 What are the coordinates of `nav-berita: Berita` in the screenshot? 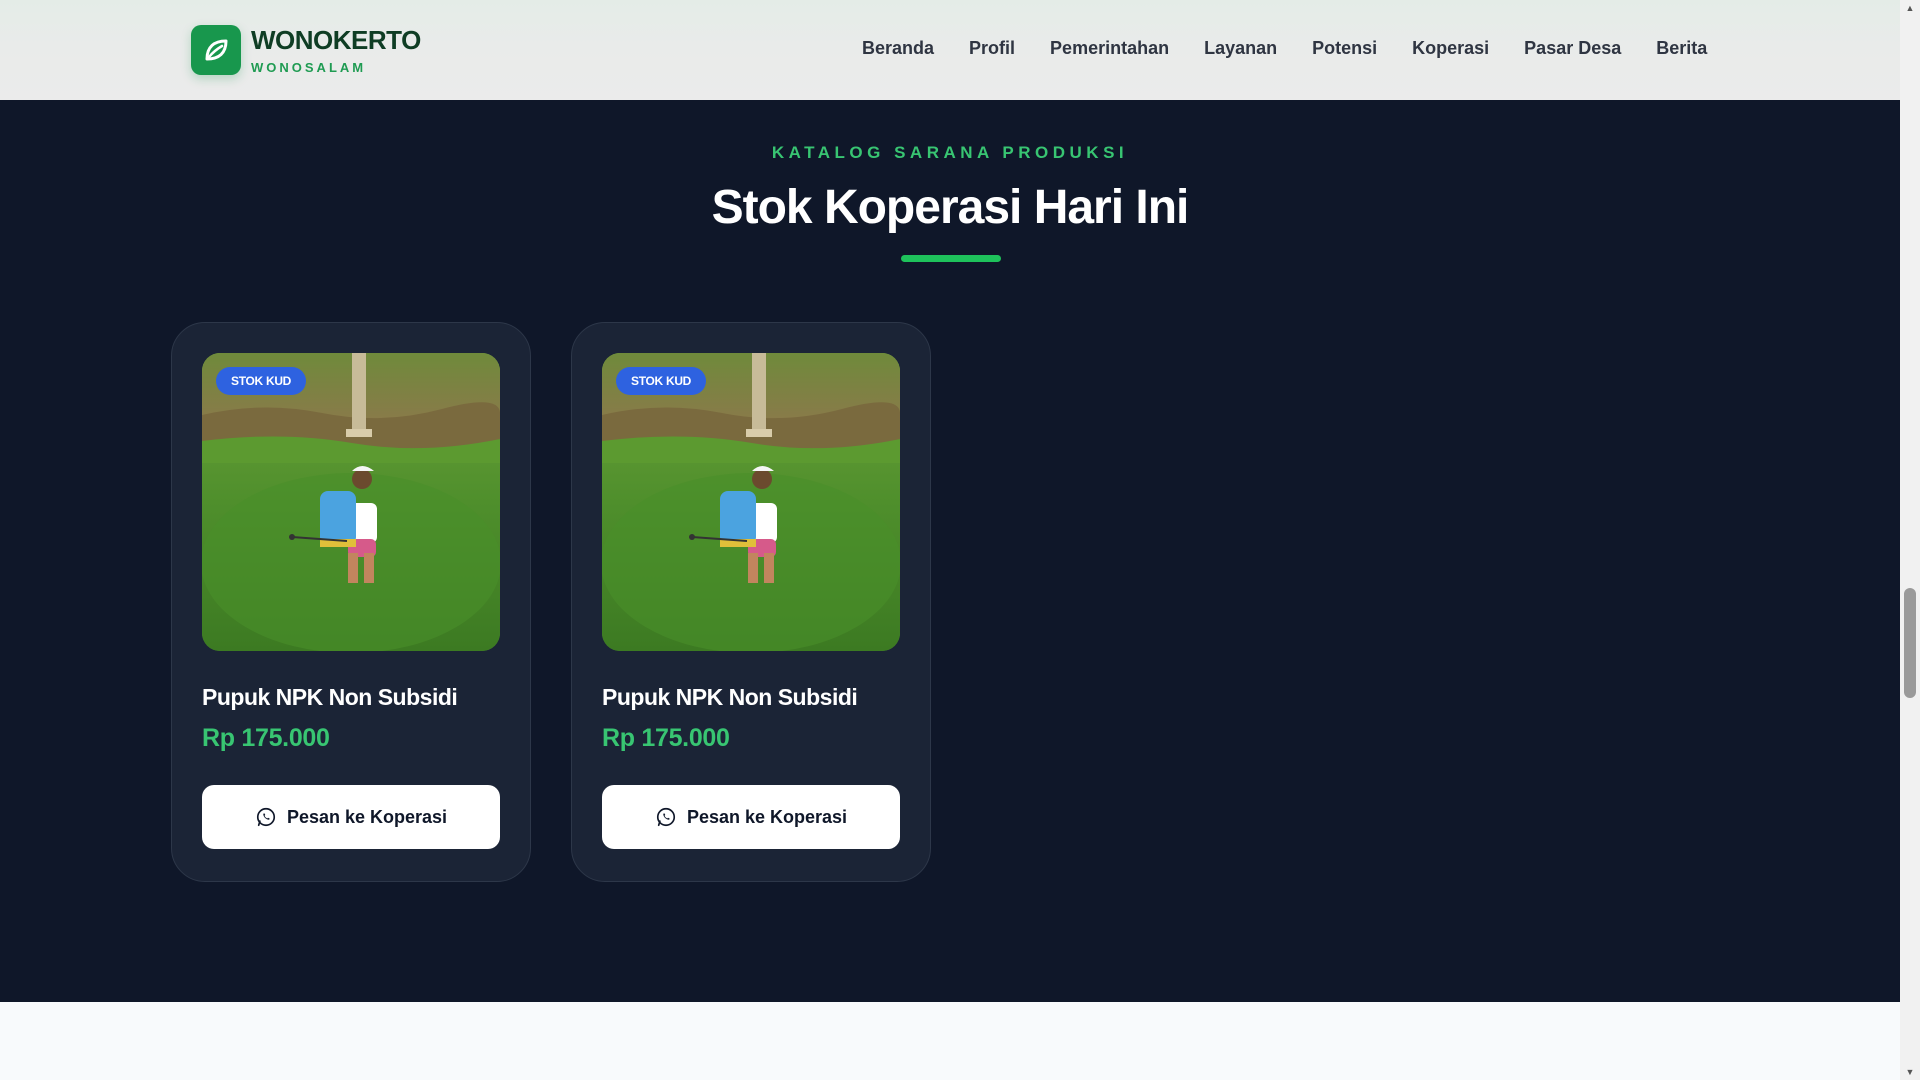 It's located at (1681, 48).